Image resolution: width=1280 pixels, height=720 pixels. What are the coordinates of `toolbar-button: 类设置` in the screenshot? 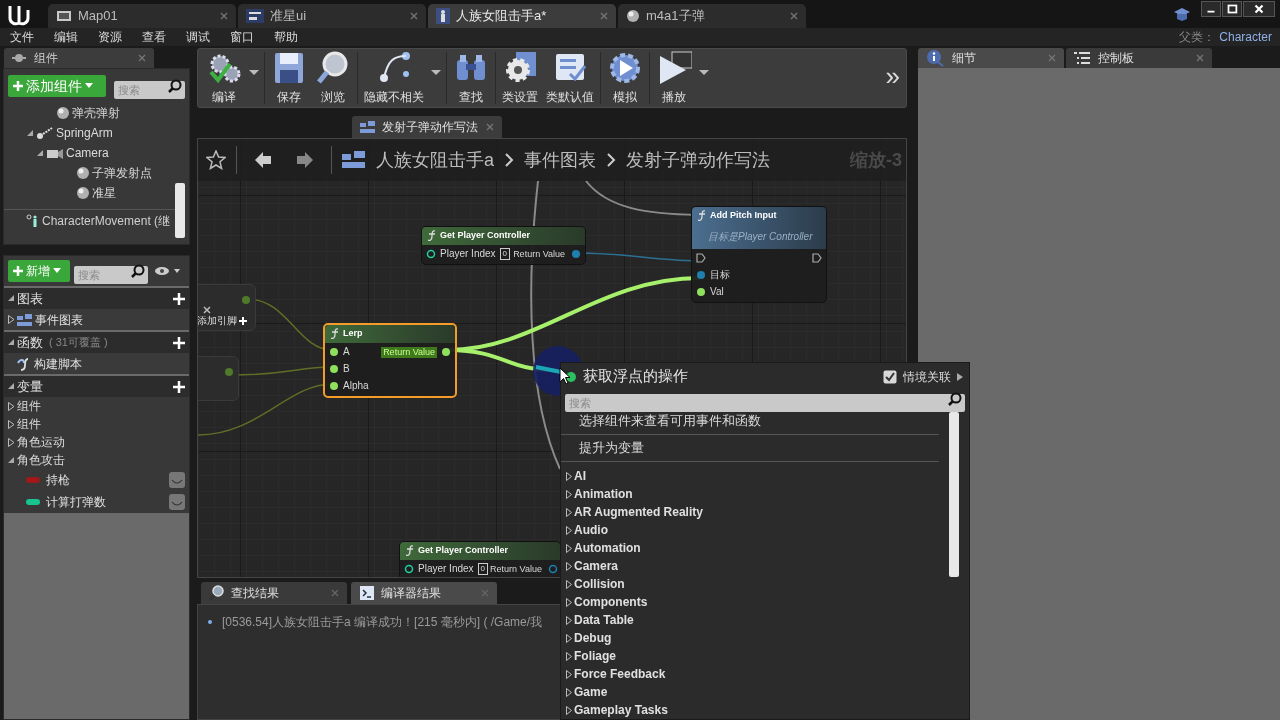 It's located at (520, 78).